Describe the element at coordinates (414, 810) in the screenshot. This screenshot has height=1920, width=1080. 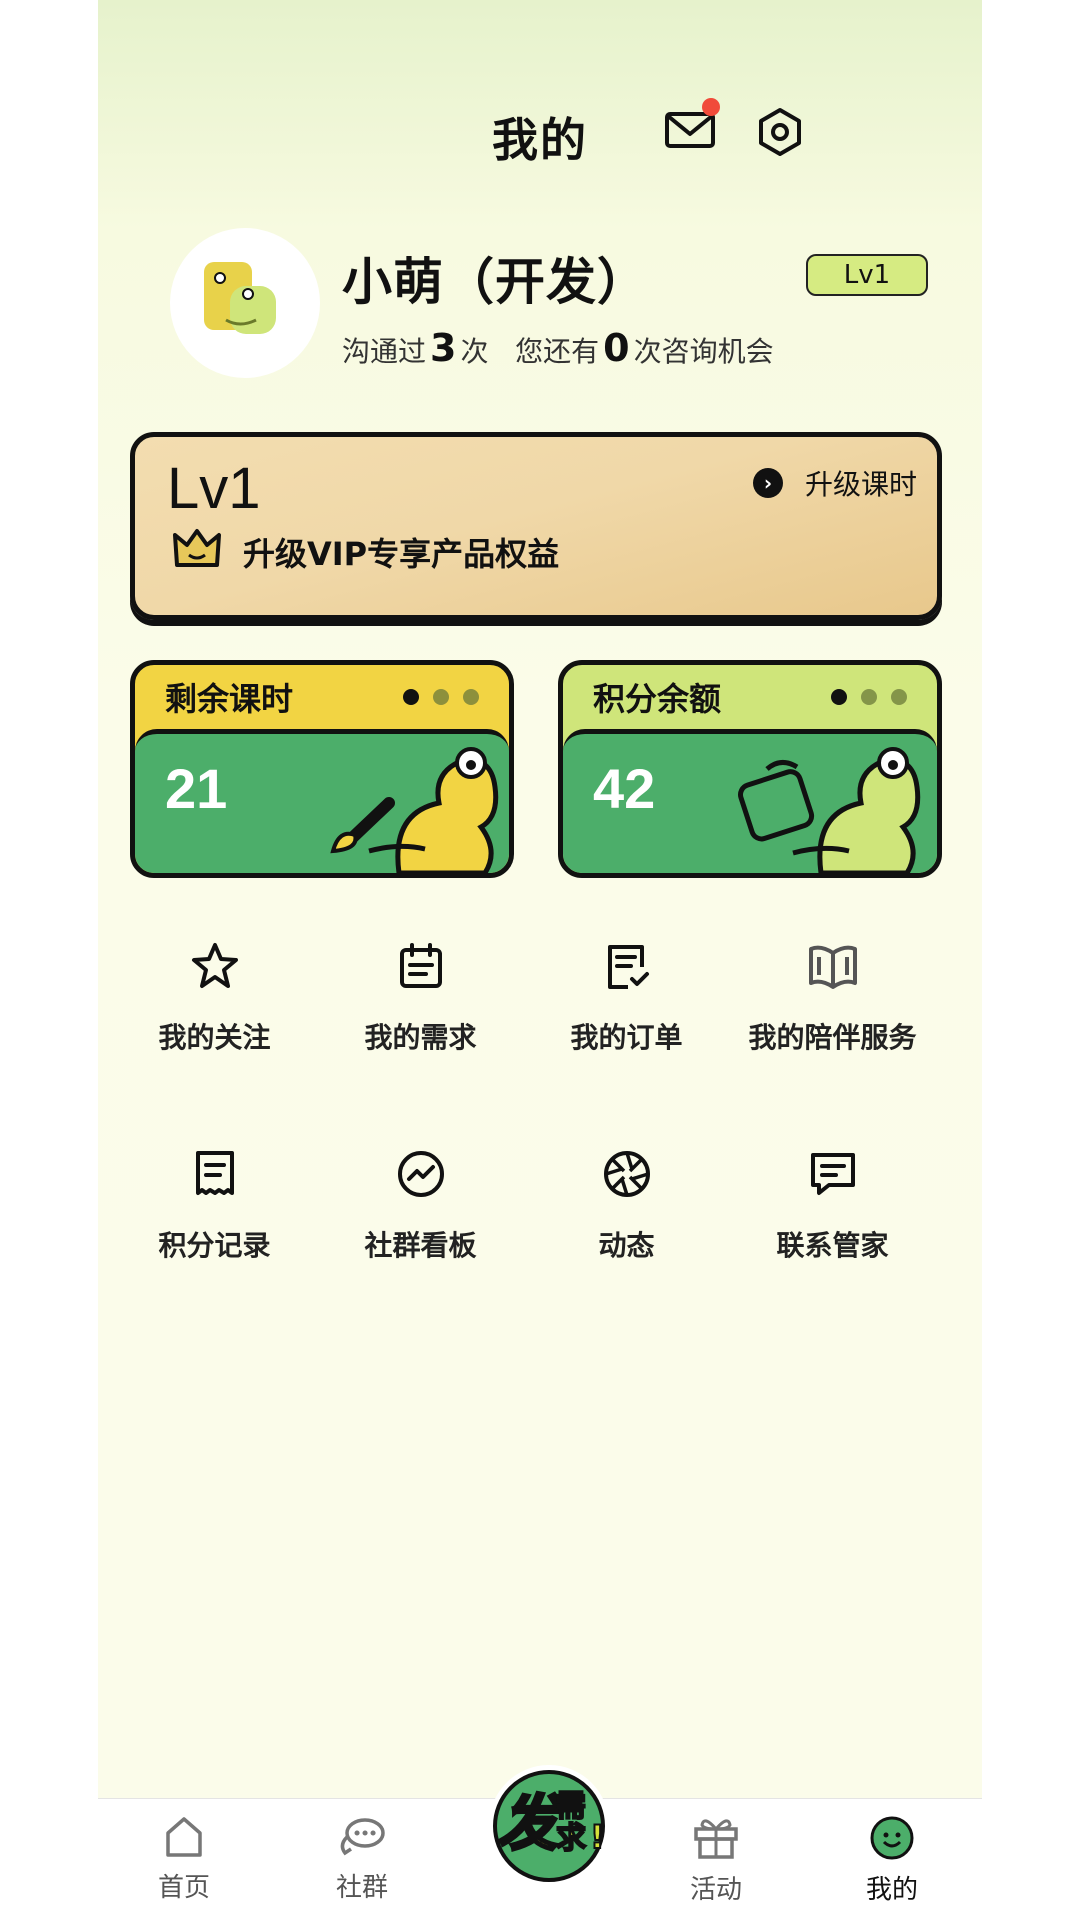
I see `mascot-brush-icon` at that location.